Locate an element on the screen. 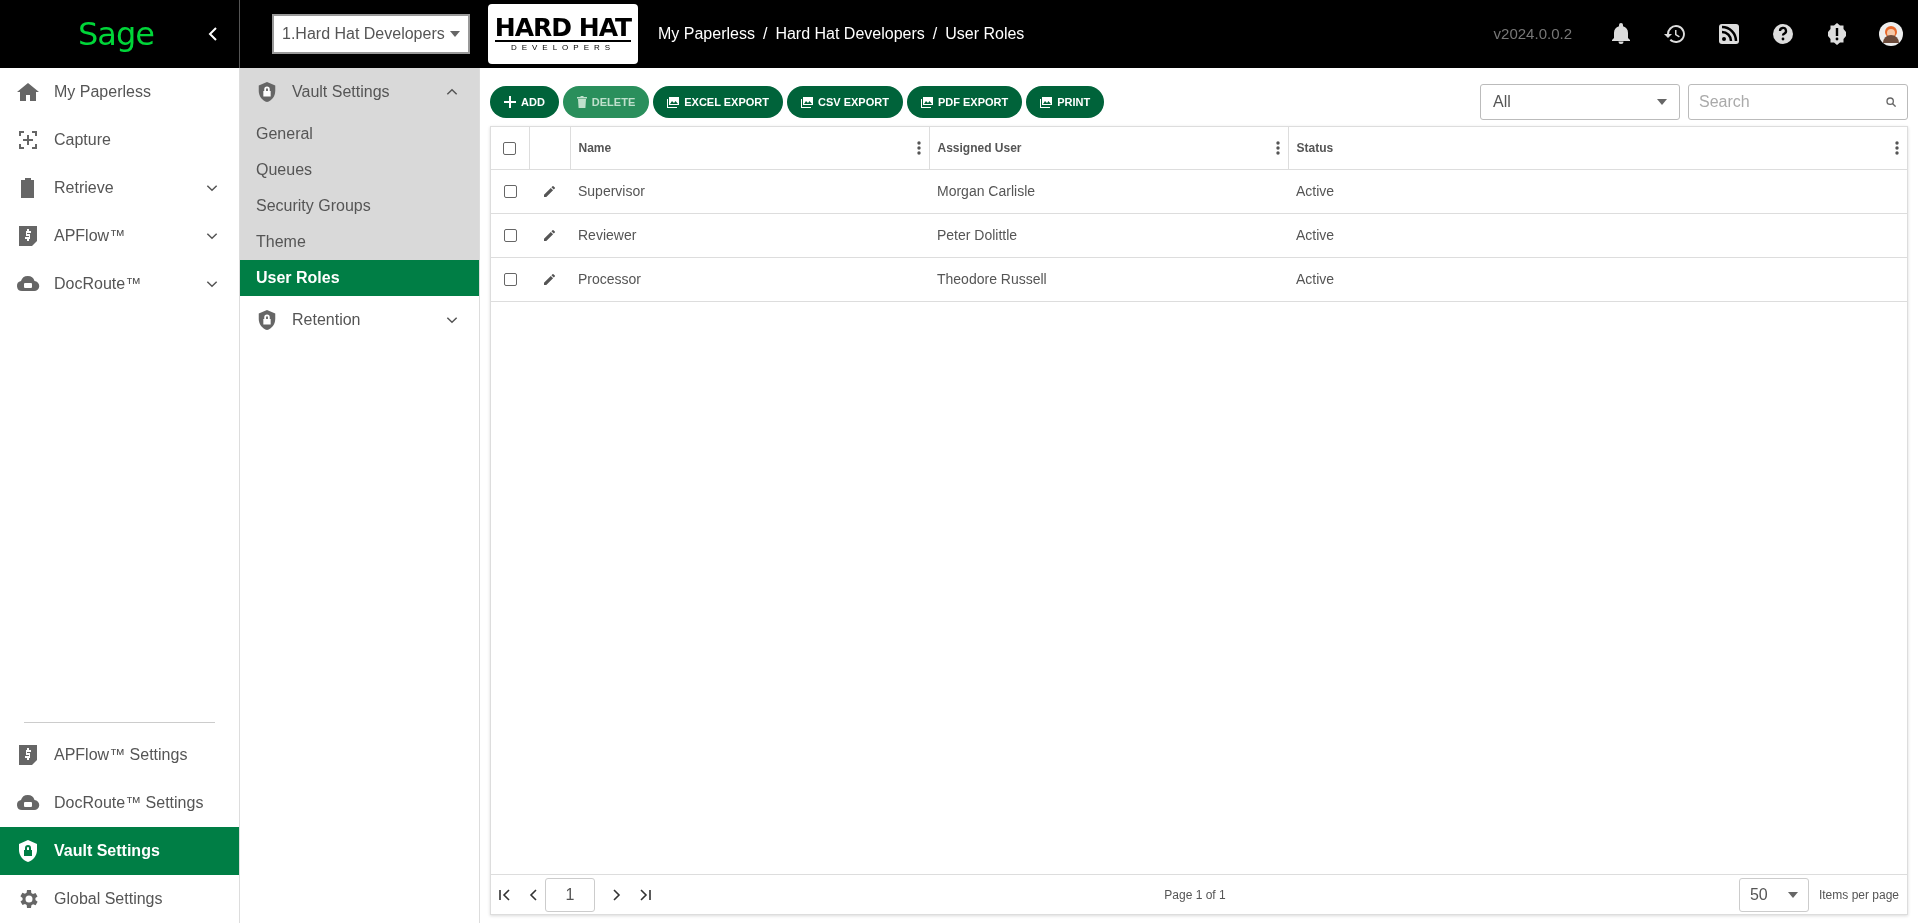 This screenshot has height=923, width=1918. submenu-item: User Roles is located at coordinates (359, 278).